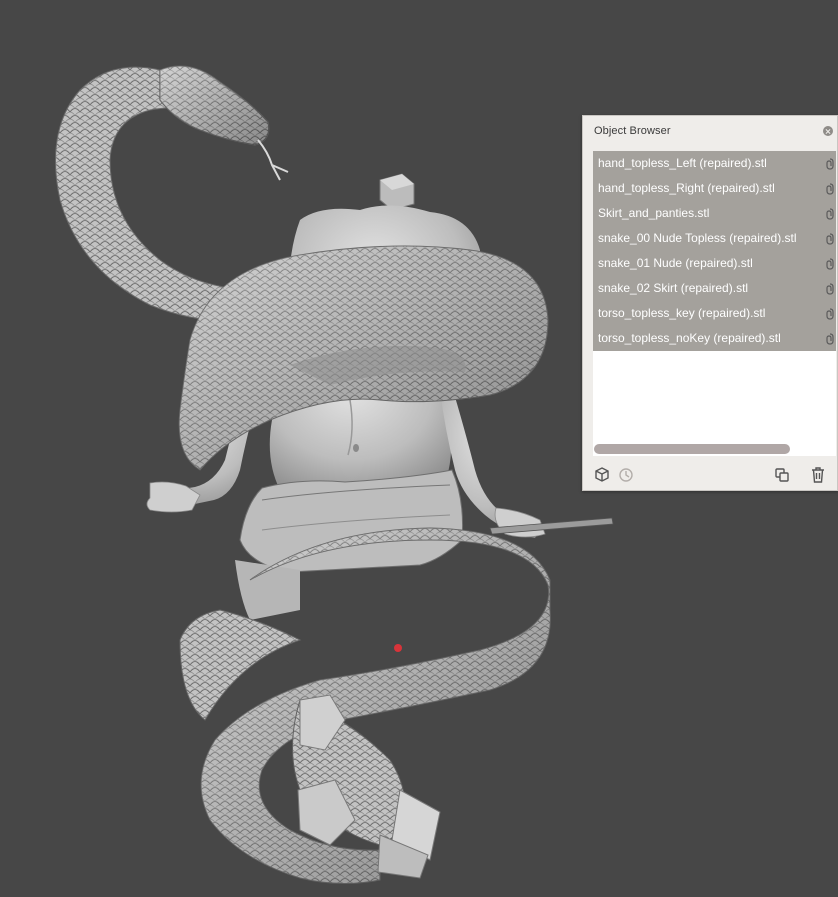 The width and height of the screenshot is (838, 897). I want to click on list-item-label: torso_topless_noKey (repaired).stl, so click(689, 338).